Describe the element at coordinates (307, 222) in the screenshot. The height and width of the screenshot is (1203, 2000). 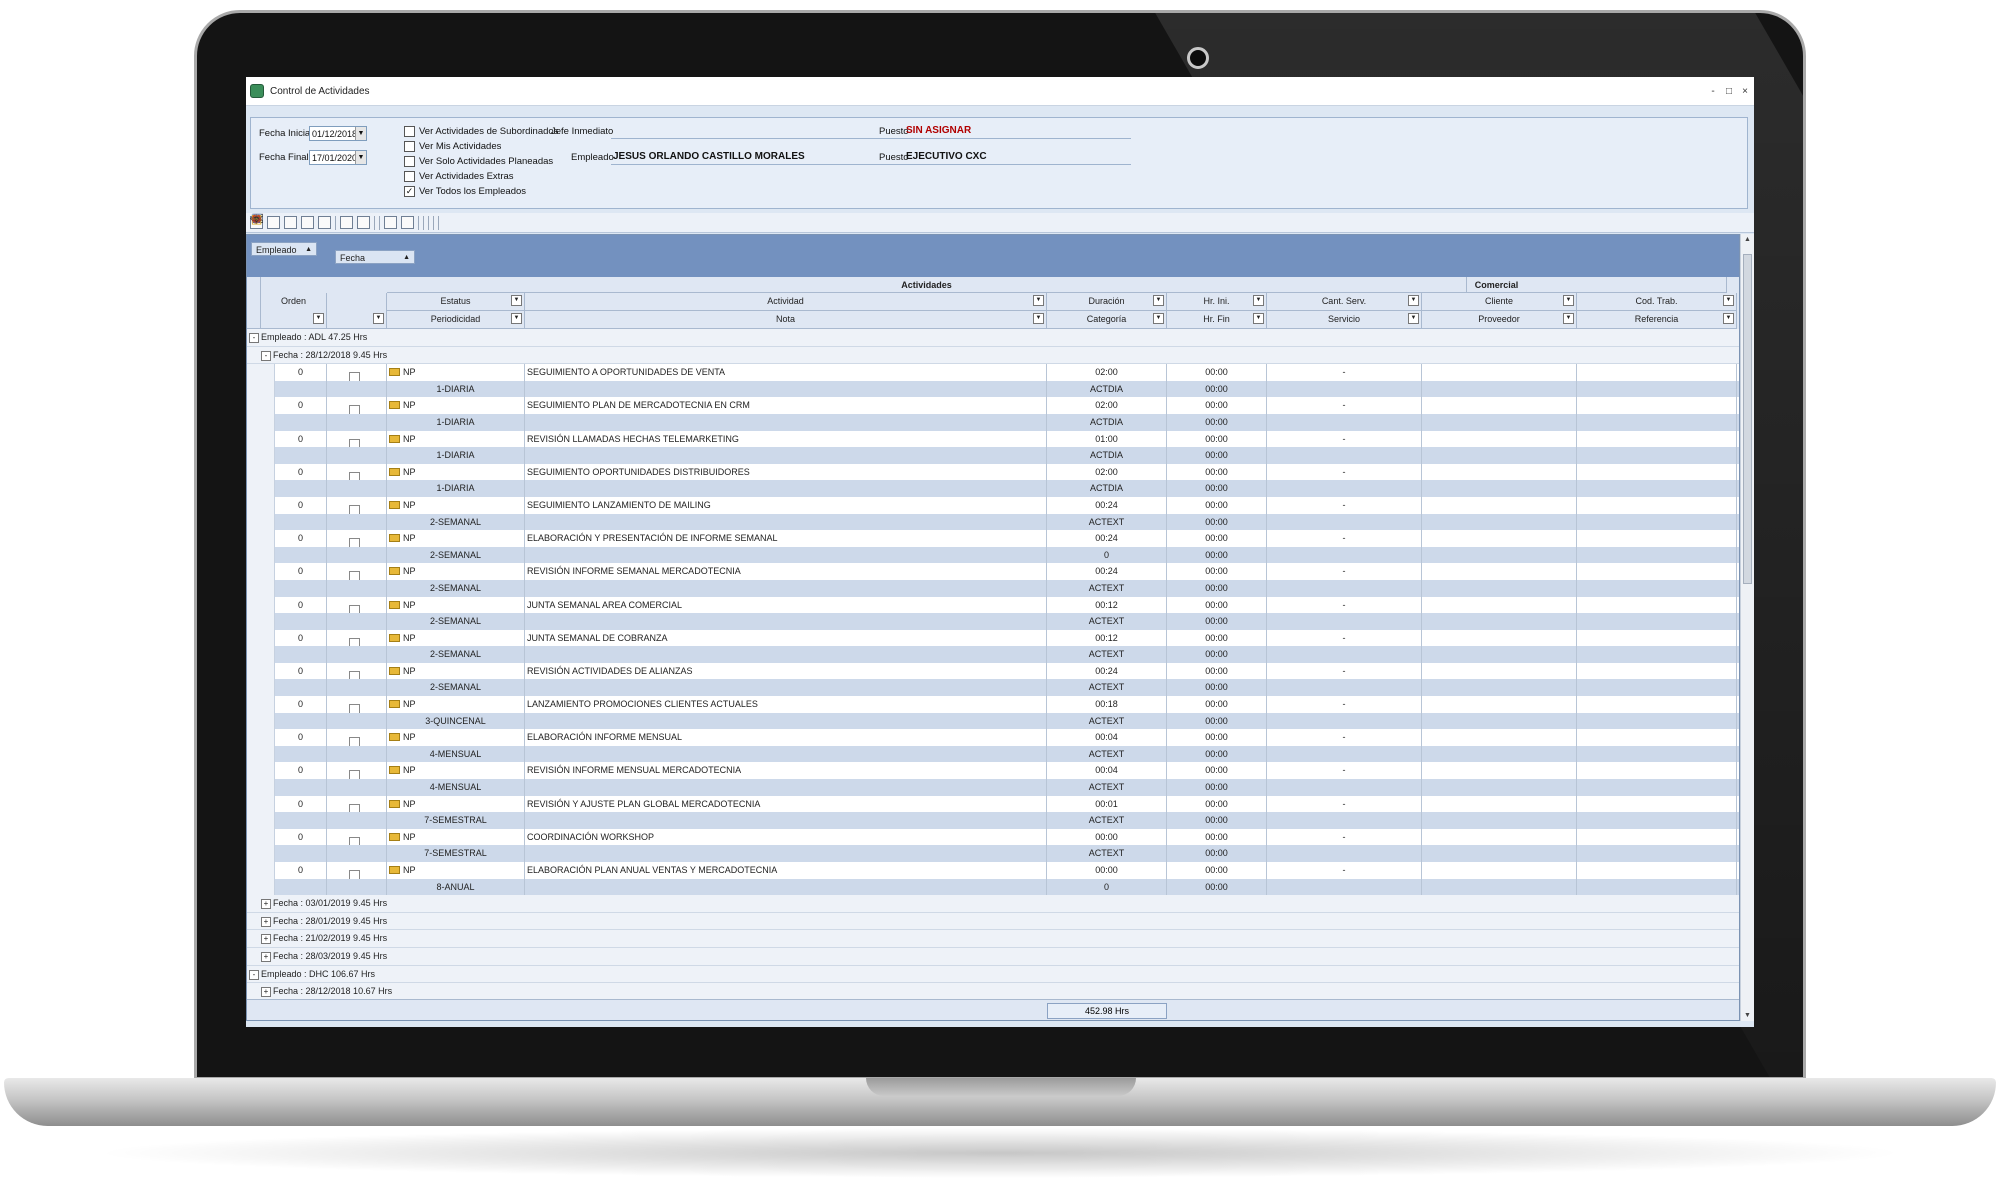
I see `grid-icon` at that location.